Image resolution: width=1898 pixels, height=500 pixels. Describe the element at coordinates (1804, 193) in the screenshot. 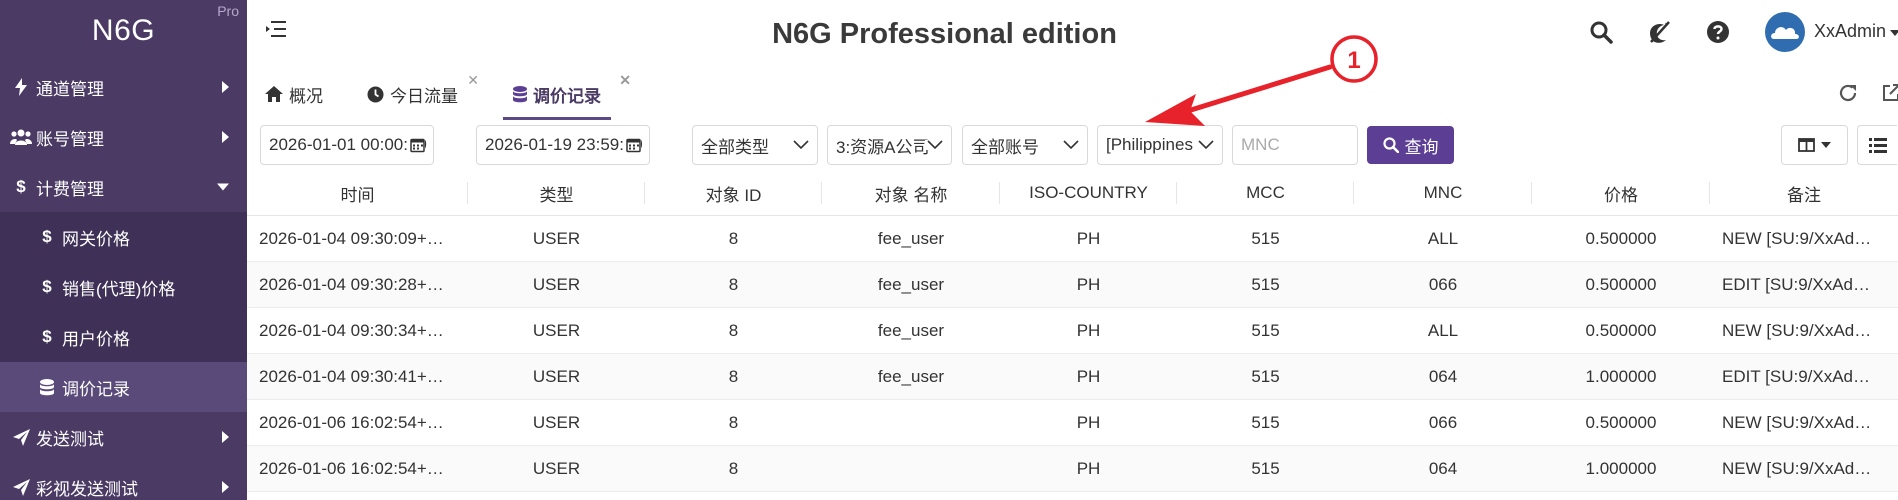

I see `column-header: 备注` at that location.